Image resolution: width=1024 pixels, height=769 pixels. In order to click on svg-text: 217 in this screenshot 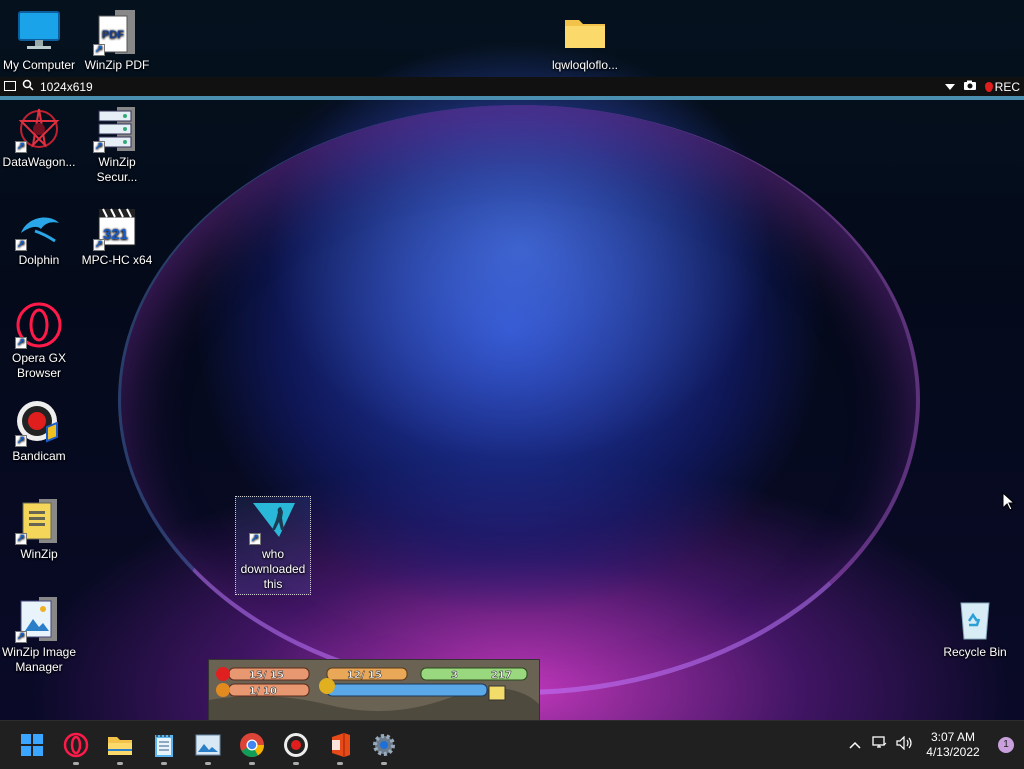, I will do `click(501, 675)`.